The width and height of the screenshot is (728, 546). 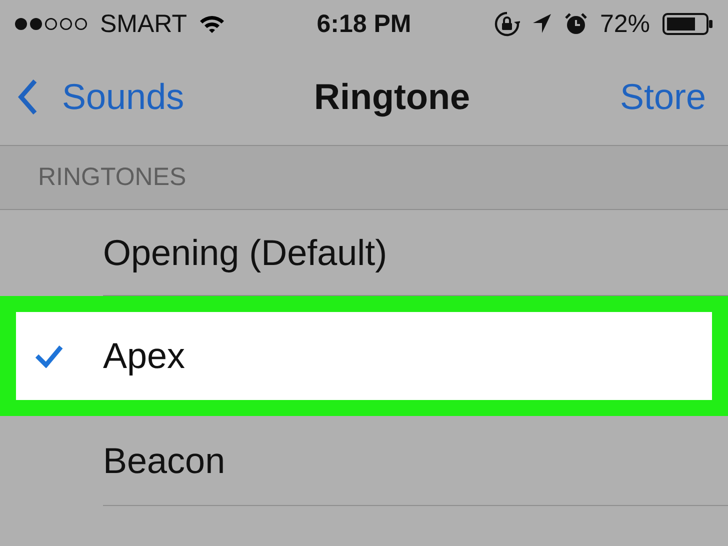 I want to click on signal-icon, so click(x=51, y=24).